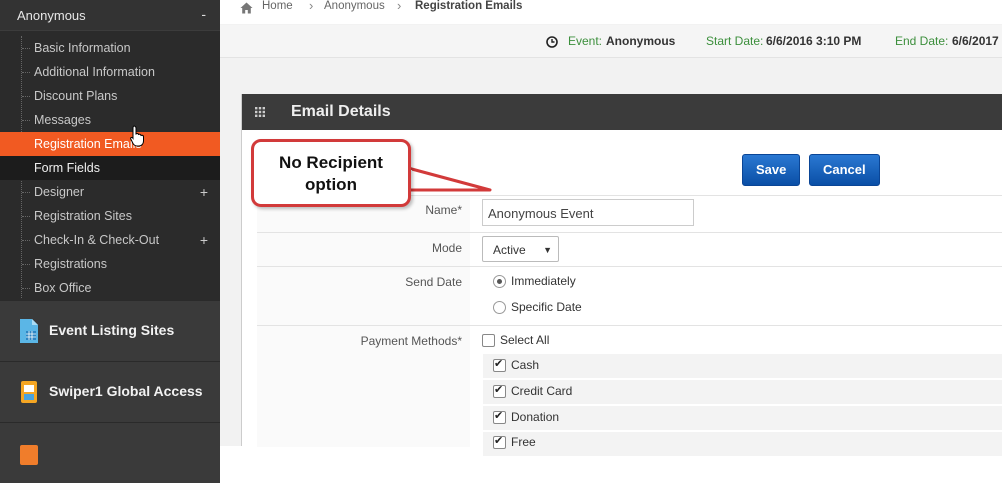  I want to click on payment-label-free: Free, so click(523, 442).